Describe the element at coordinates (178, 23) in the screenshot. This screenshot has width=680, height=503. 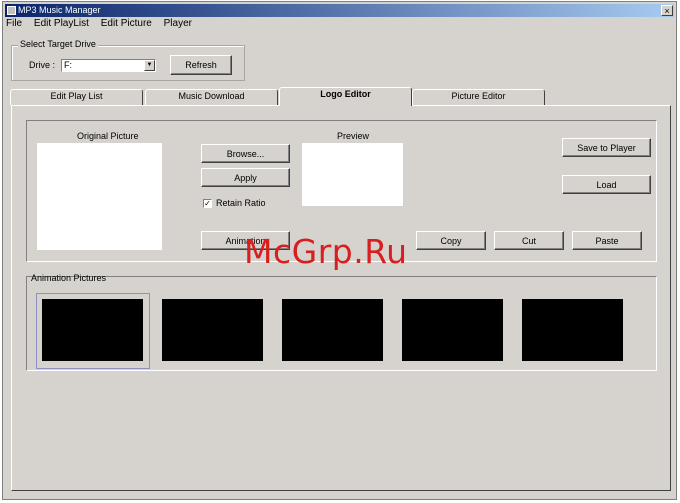
I see `menu-player: Player` at that location.